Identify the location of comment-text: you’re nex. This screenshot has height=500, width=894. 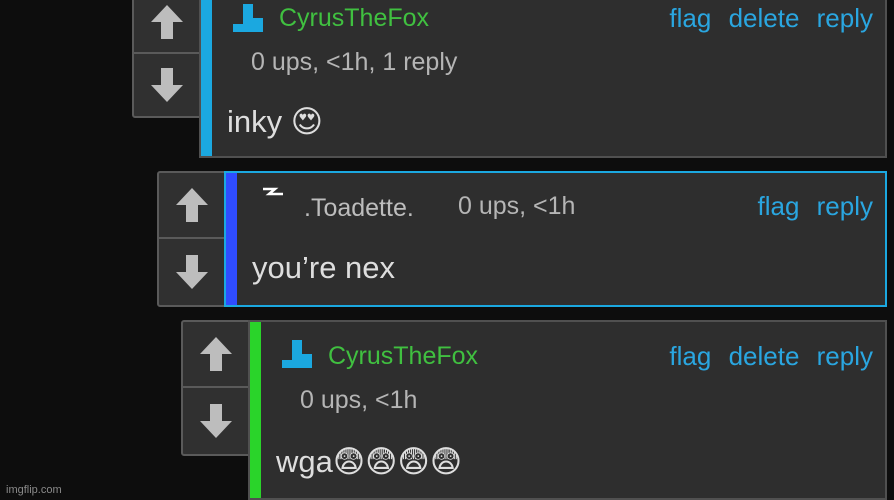
(324, 267).